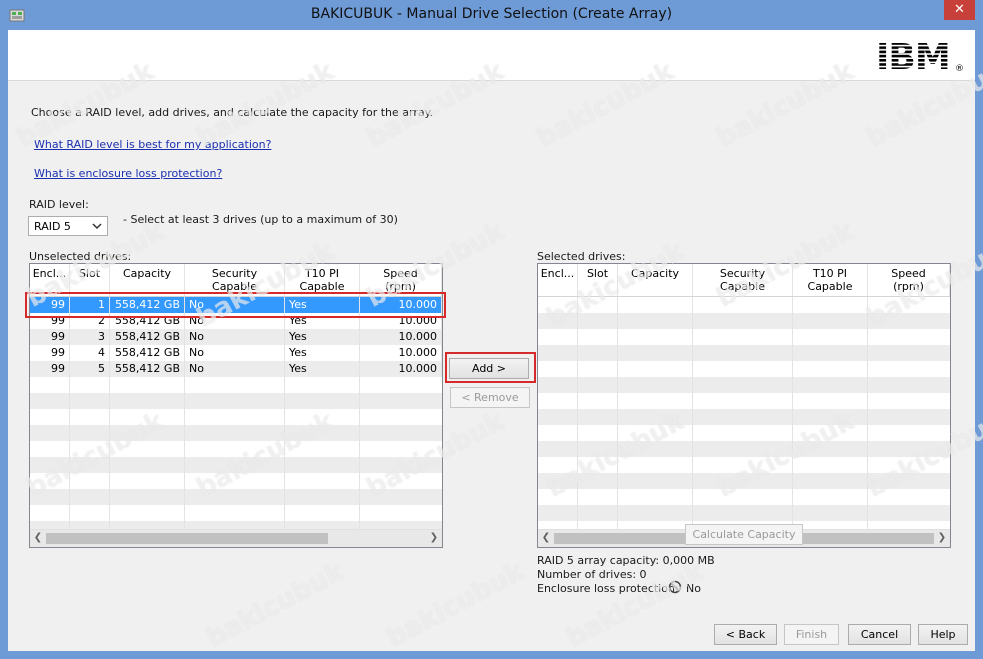  What do you see at coordinates (879, 634) in the screenshot?
I see `cancel-button: Cancel` at bounding box center [879, 634].